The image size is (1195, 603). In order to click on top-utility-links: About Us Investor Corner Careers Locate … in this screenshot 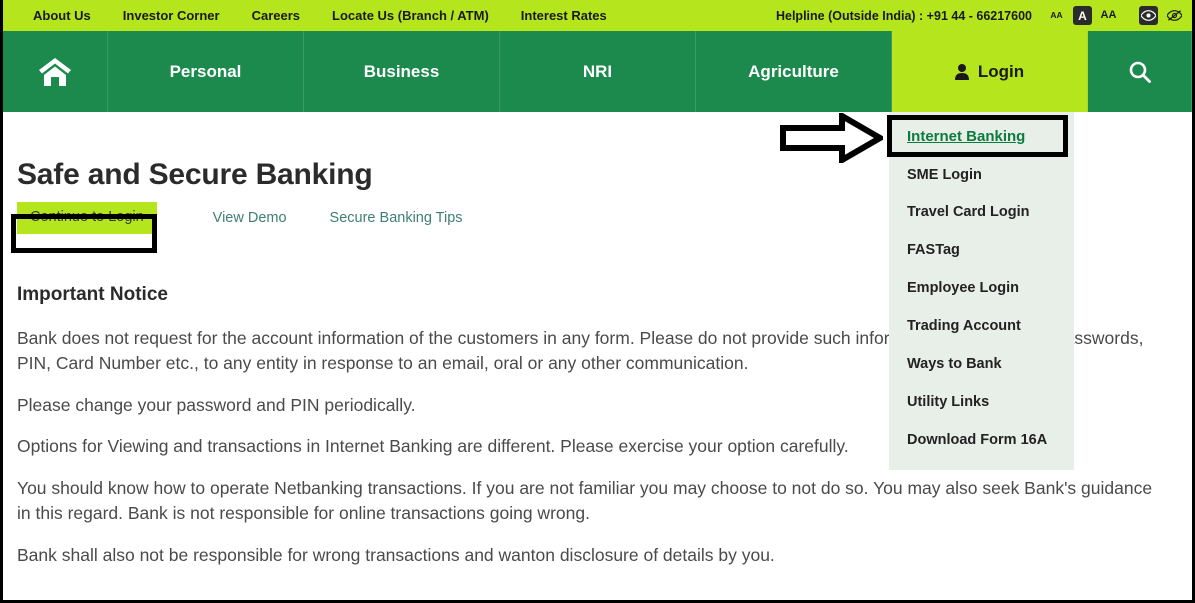, I will do `click(313, 15)`.